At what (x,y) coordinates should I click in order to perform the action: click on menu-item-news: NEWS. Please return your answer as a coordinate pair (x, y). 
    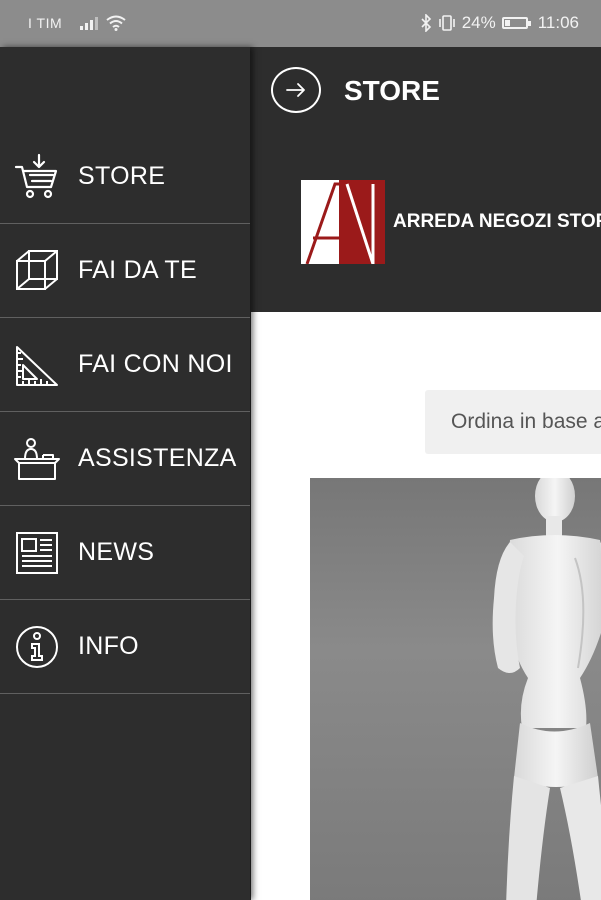
    Looking at the image, I should click on (125, 553).